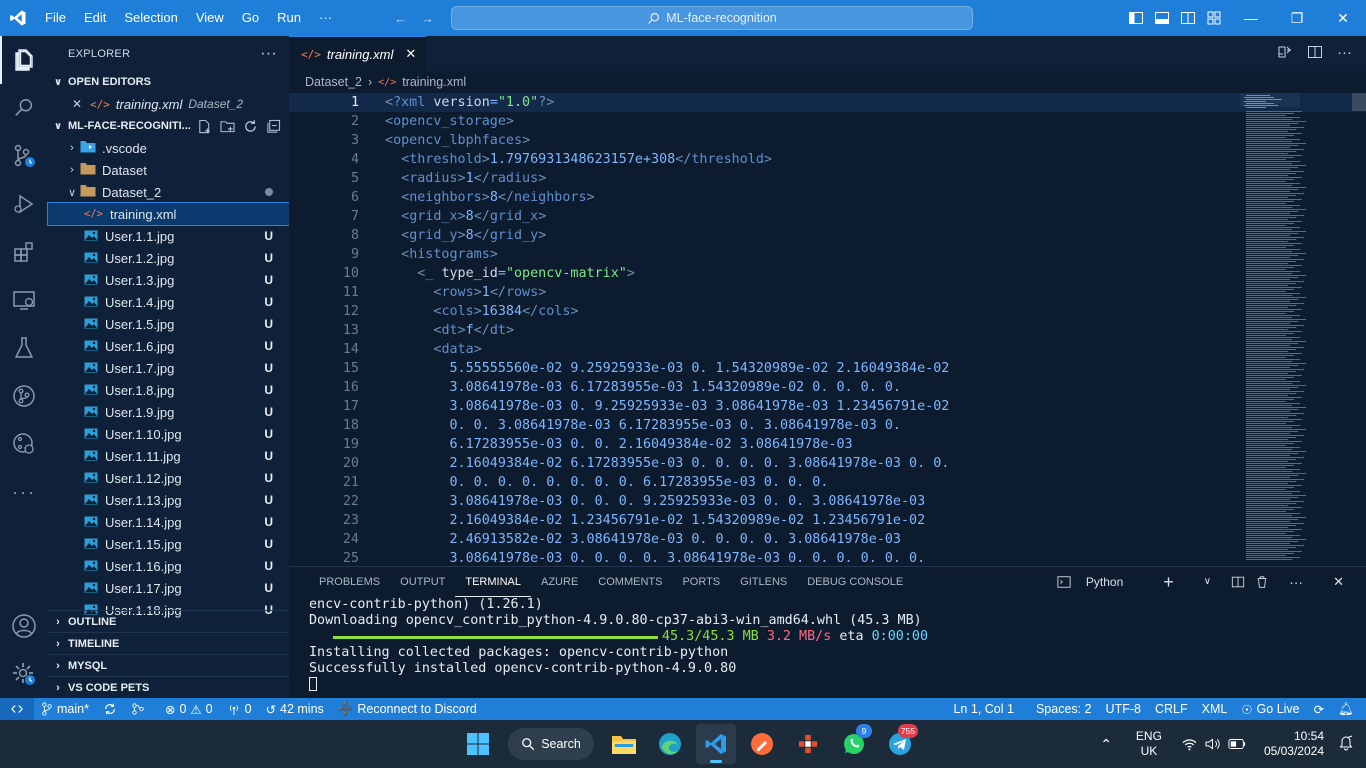 Image resolution: width=1366 pixels, height=768 pixels. What do you see at coordinates (983, 709) in the screenshot?
I see `cursor-position: Ln 1, Col 1` at bounding box center [983, 709].